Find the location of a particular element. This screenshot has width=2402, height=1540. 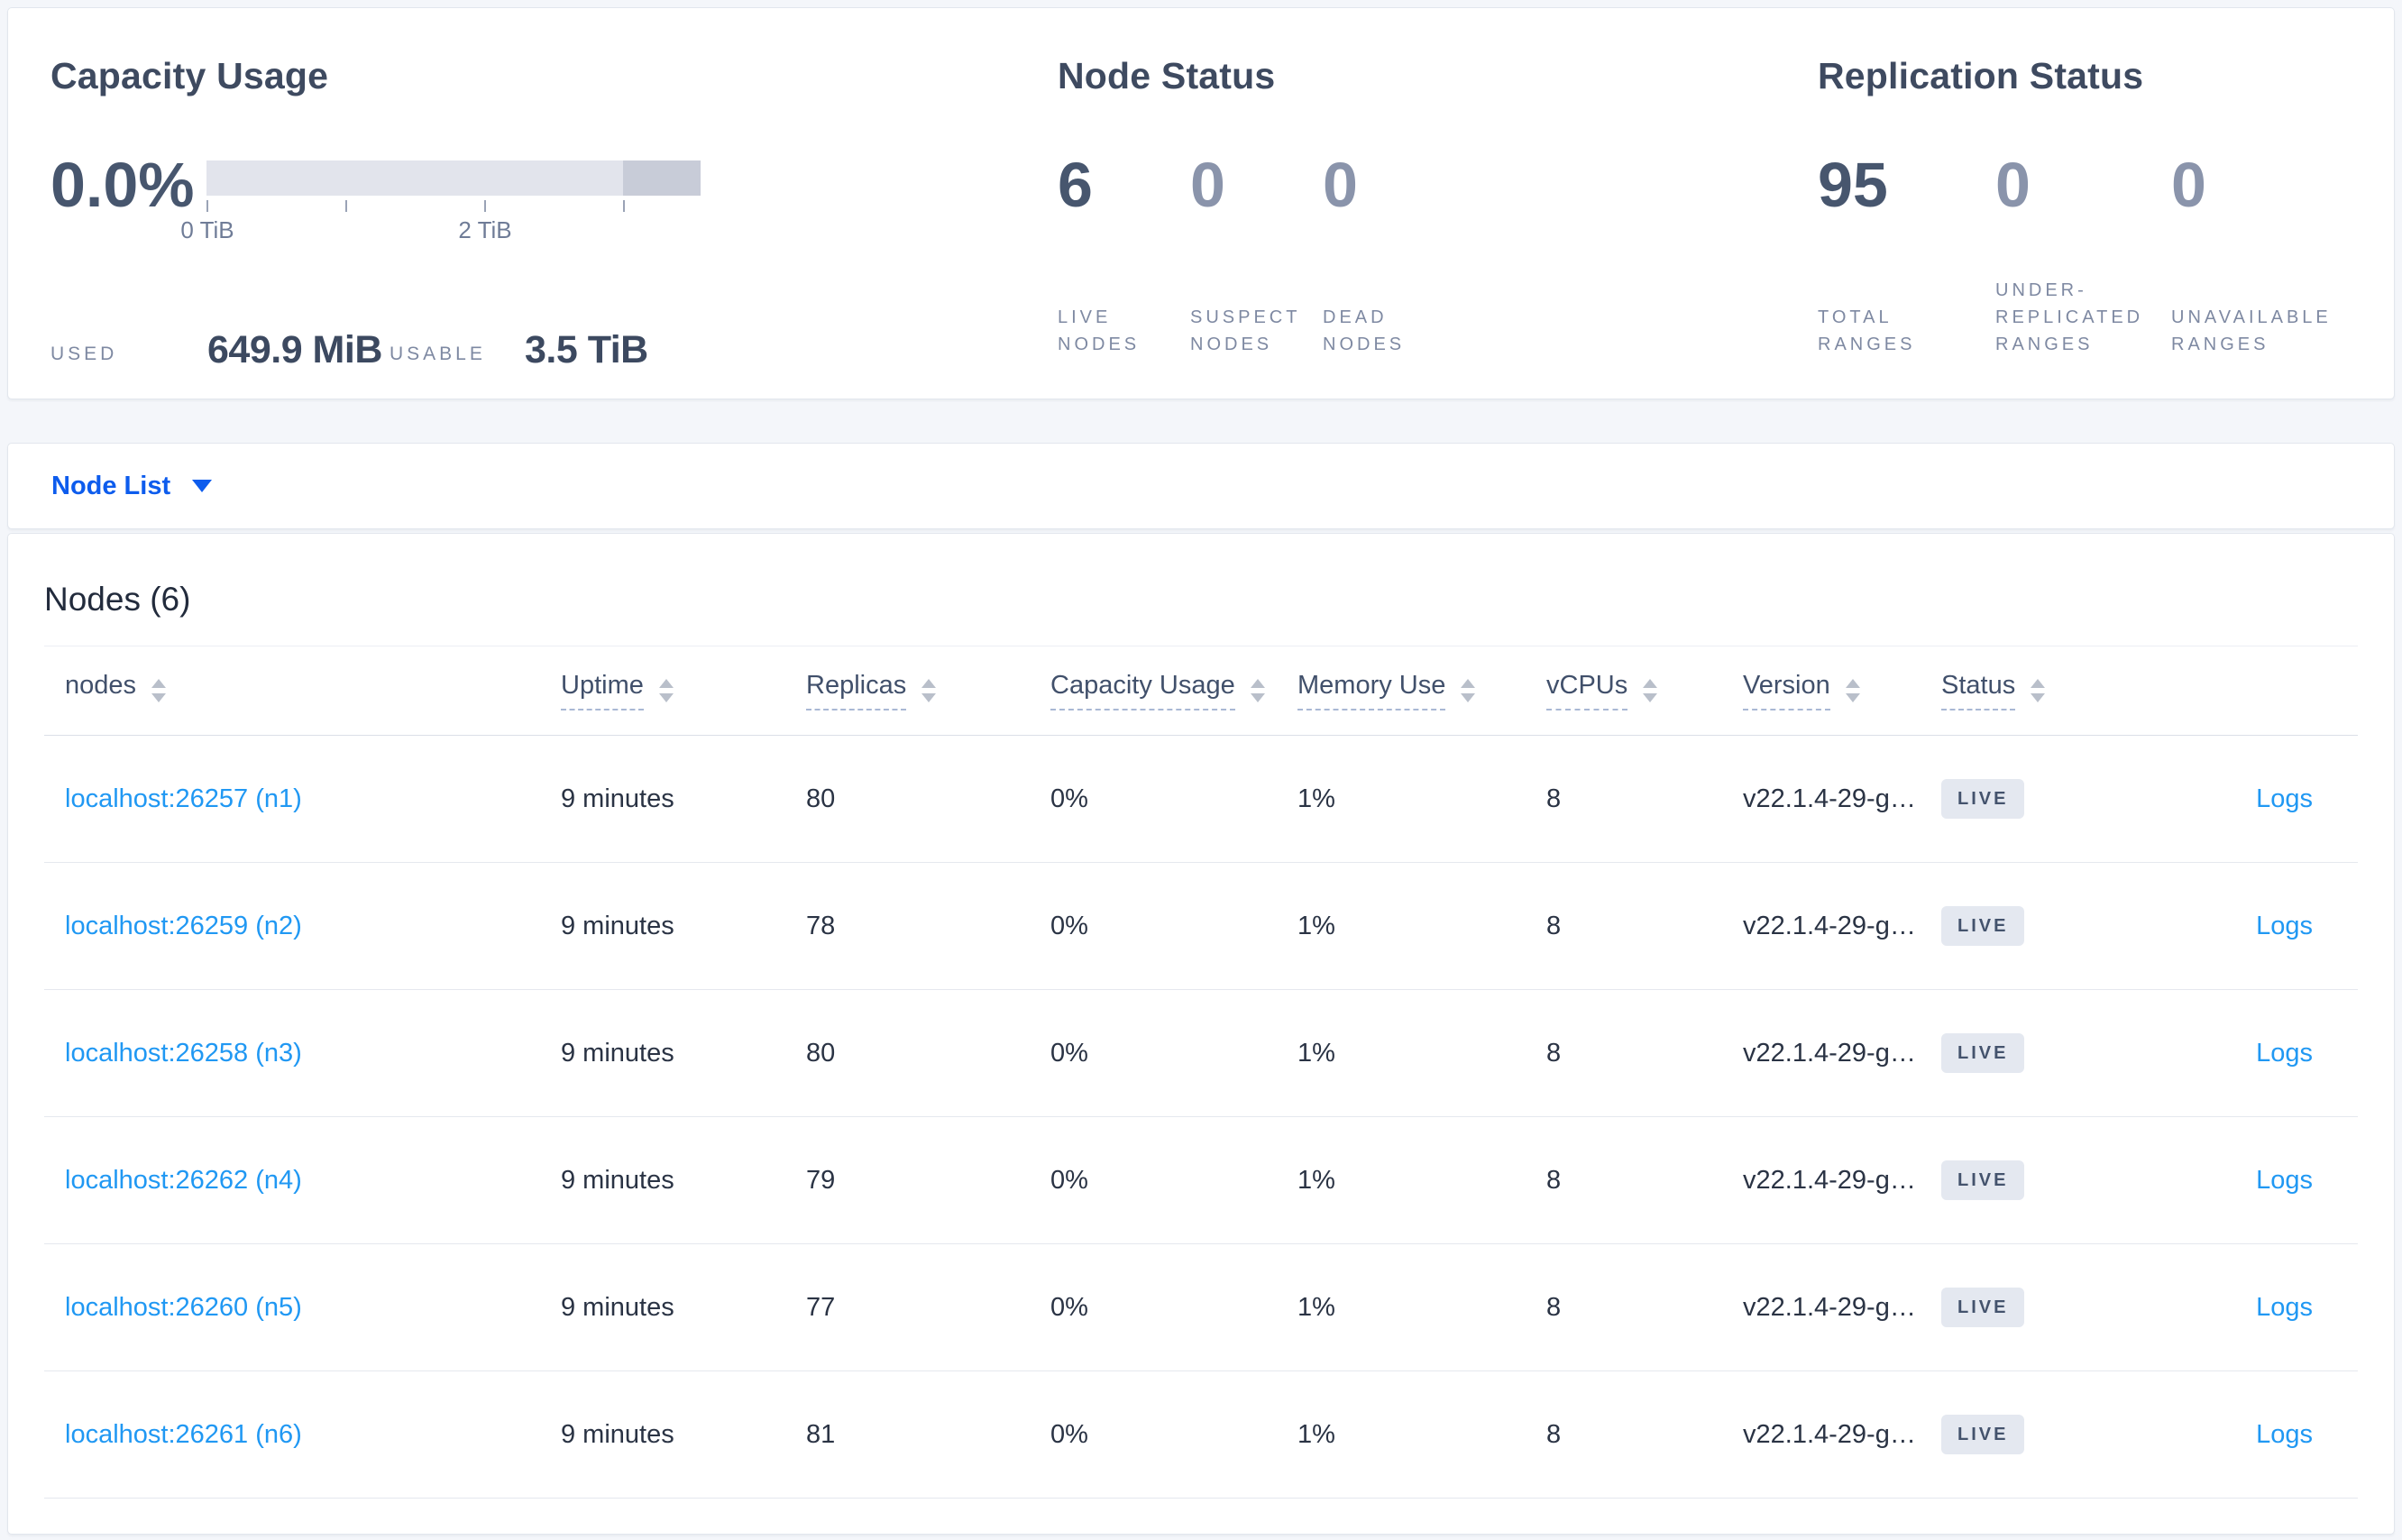

used-label: USED is located at coordinates (84, 354).